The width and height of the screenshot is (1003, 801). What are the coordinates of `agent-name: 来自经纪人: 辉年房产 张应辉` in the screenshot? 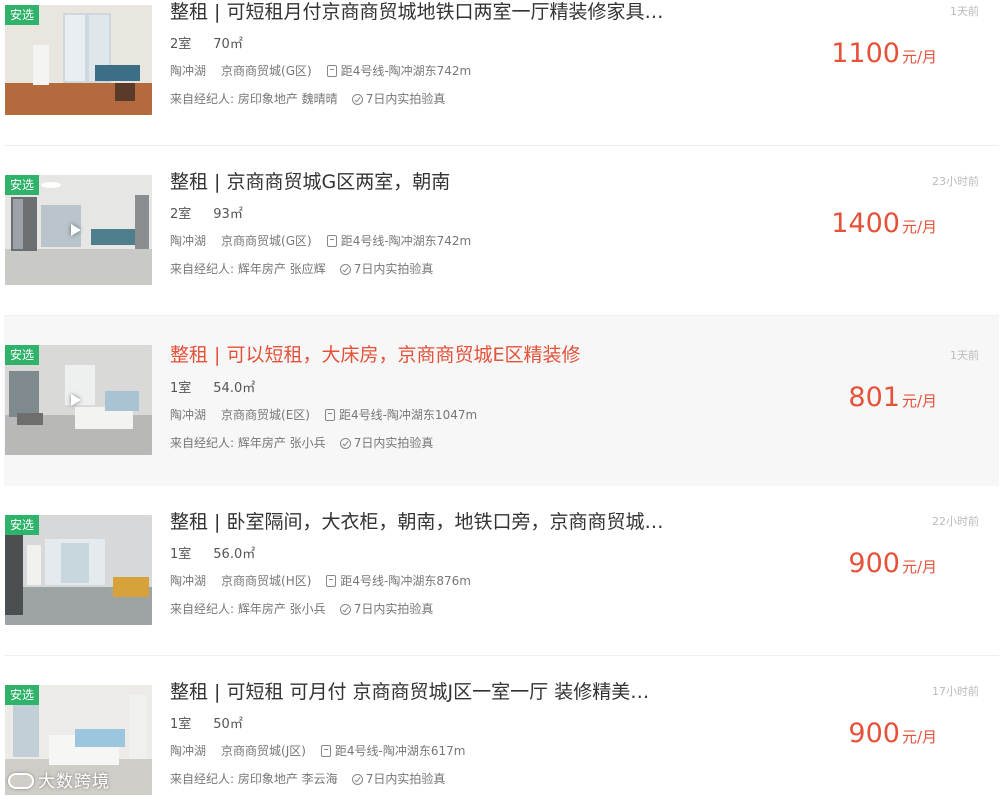 It's located at (248, 269).